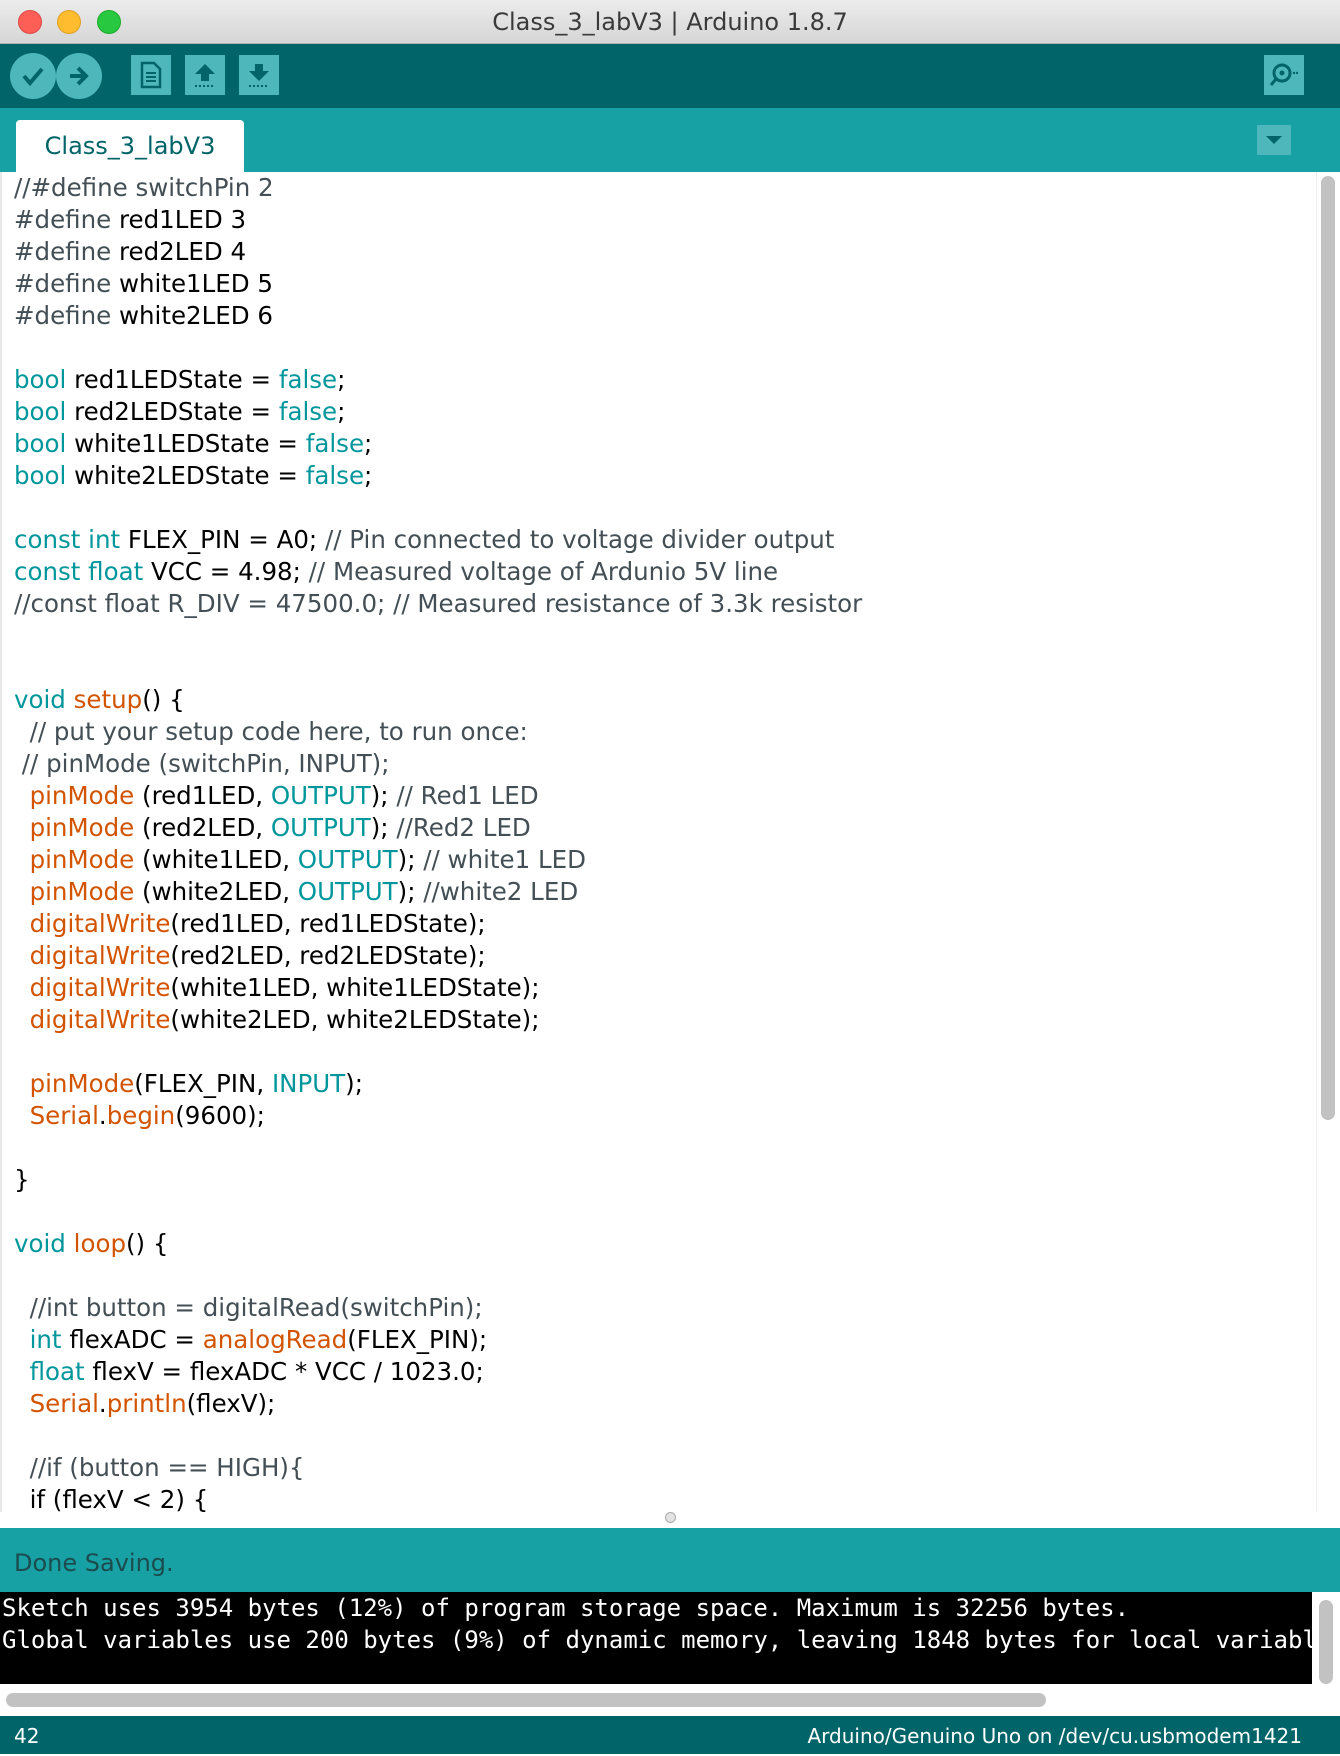 The width and height of the screenshot is (1340, 1756). Describe the element at coordinates (308, 1083) in the screenshot. I see `code-token: INPUT` at that location.